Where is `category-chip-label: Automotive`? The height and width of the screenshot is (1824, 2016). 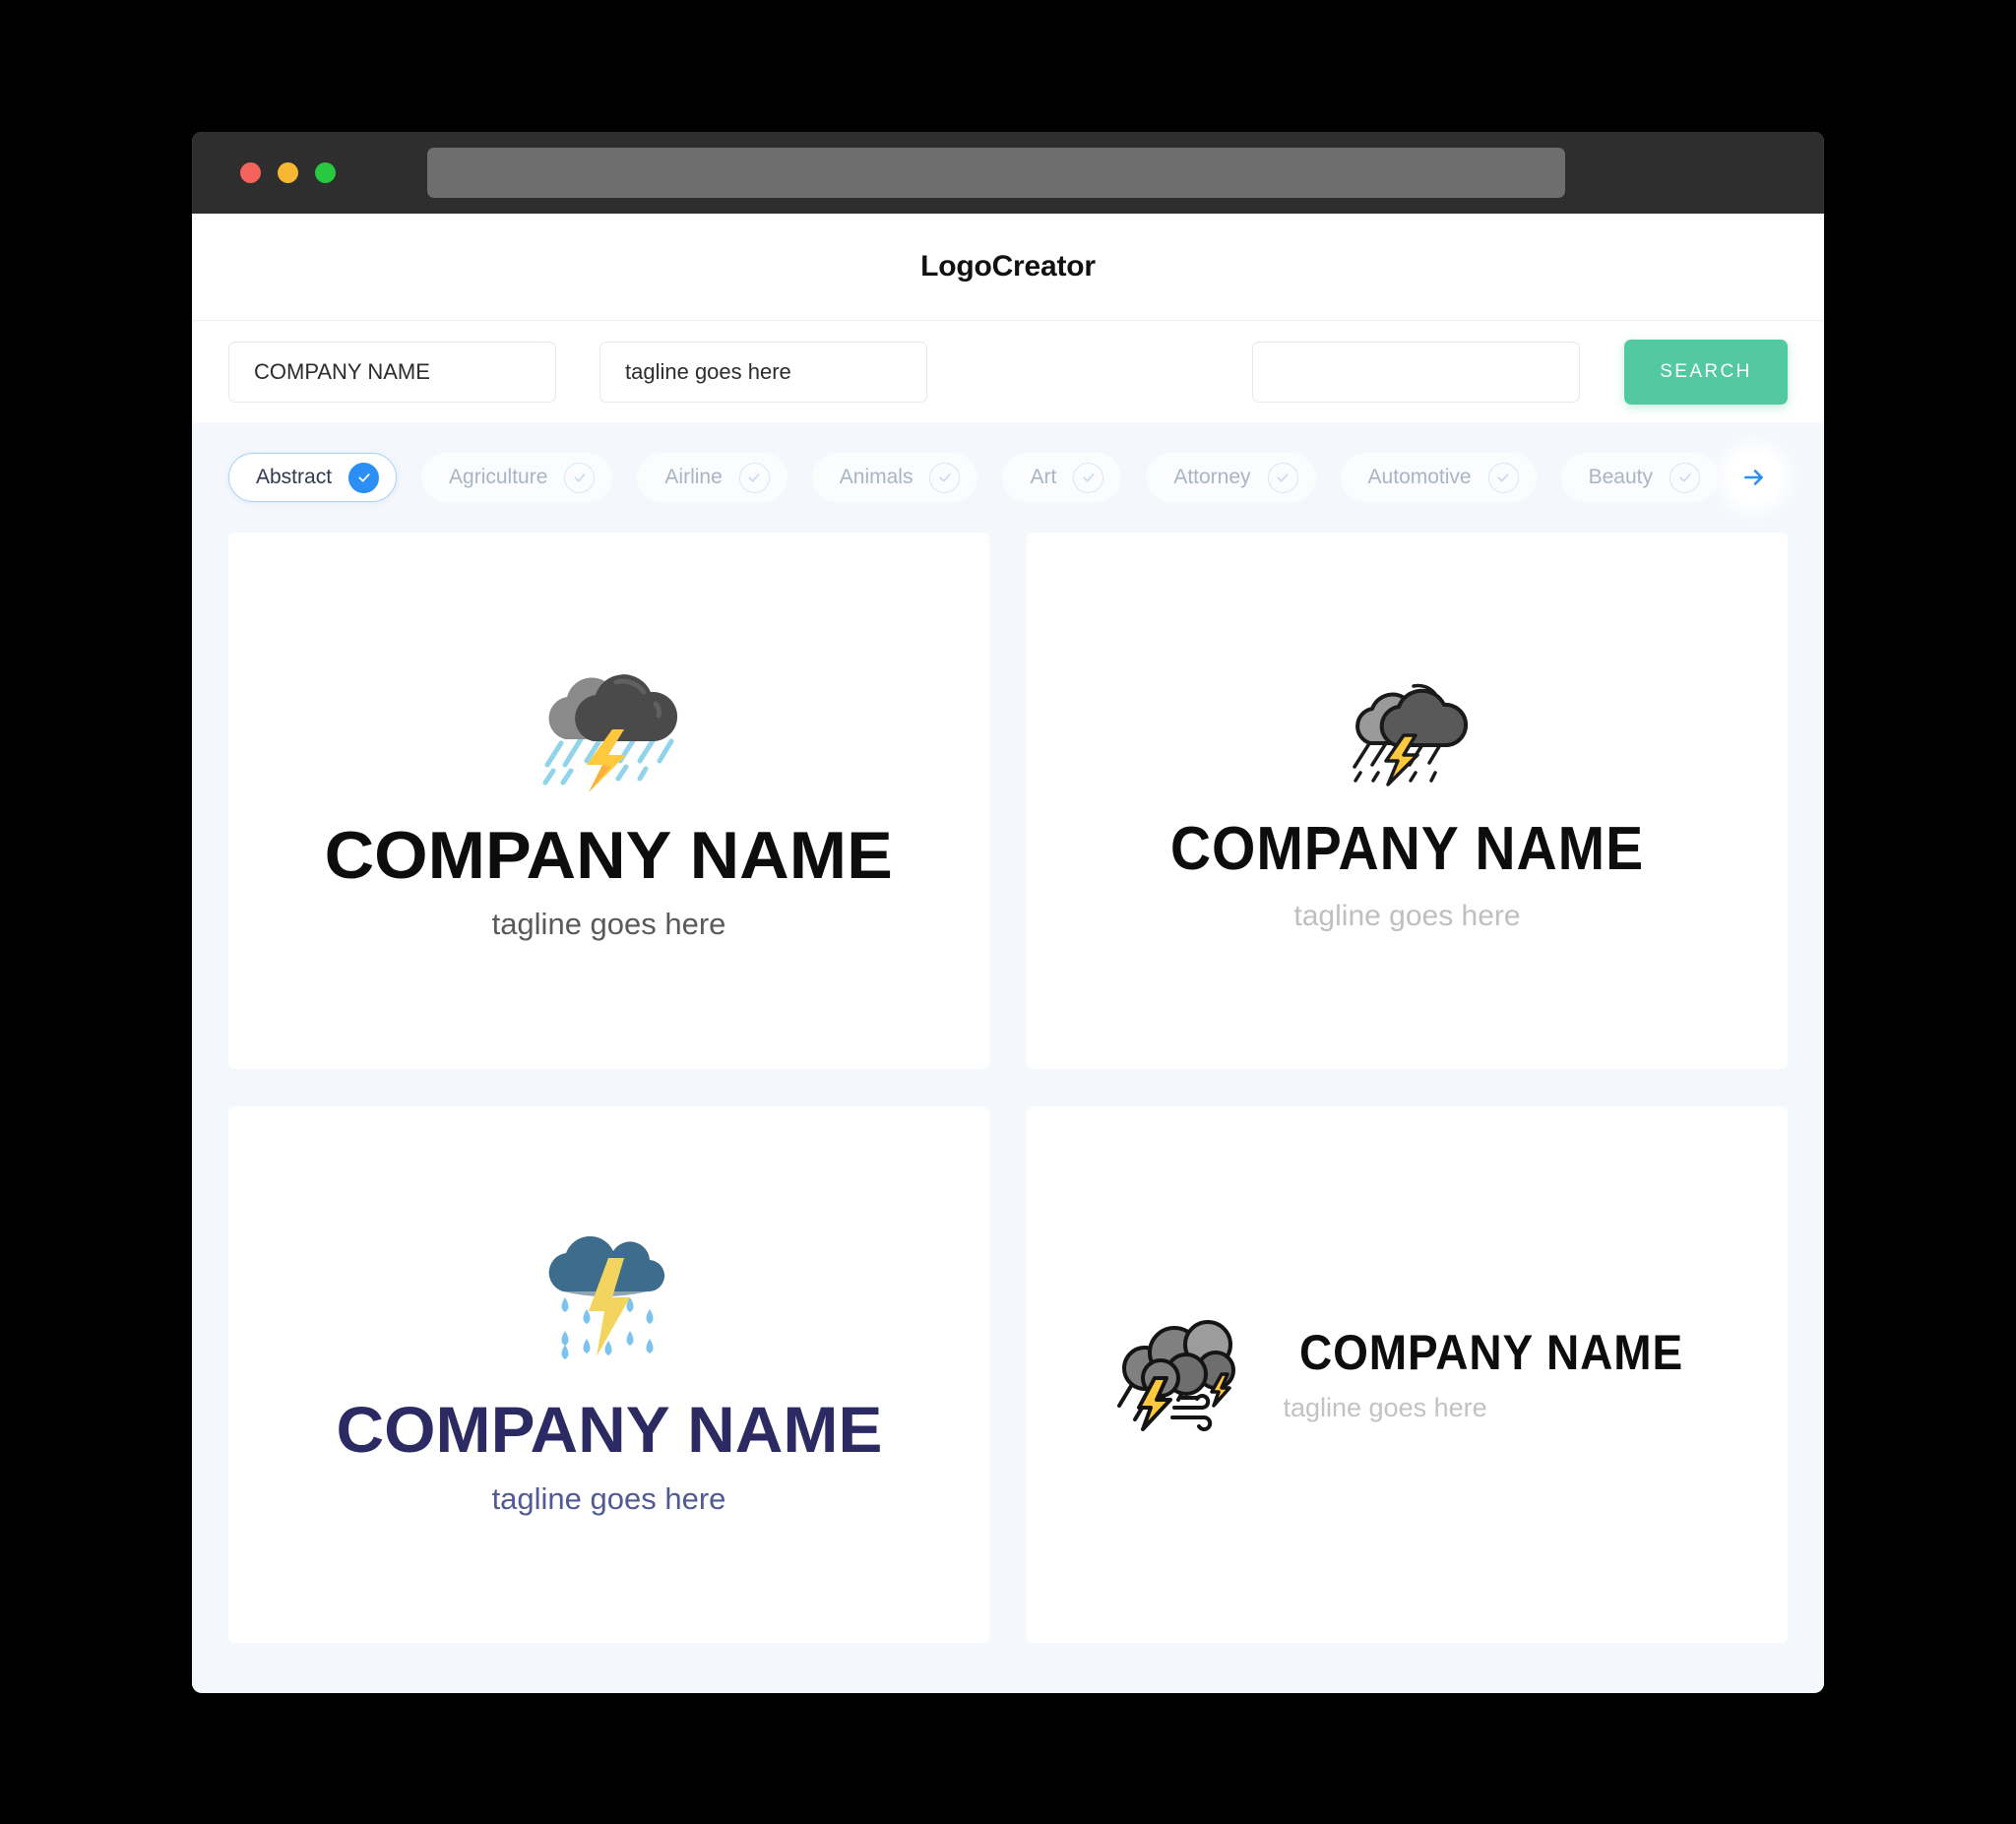
category-chip-label: Automotive is located at coordinates (1419, 477).